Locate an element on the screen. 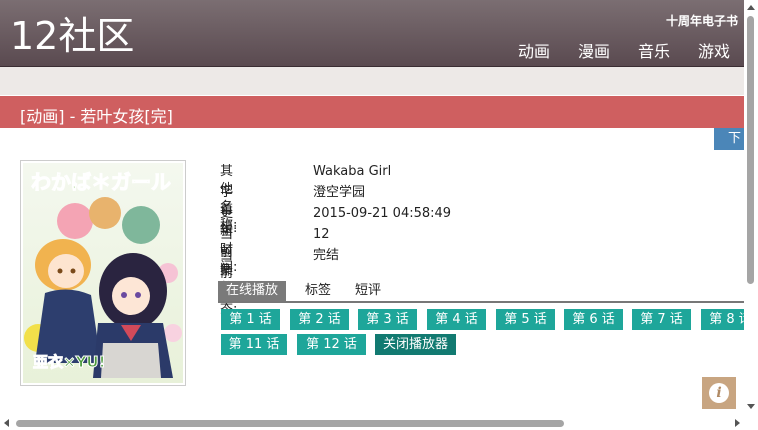 This screenshot has height=430, width=758. download-tab: 下 is located at coordinates (729, 139).